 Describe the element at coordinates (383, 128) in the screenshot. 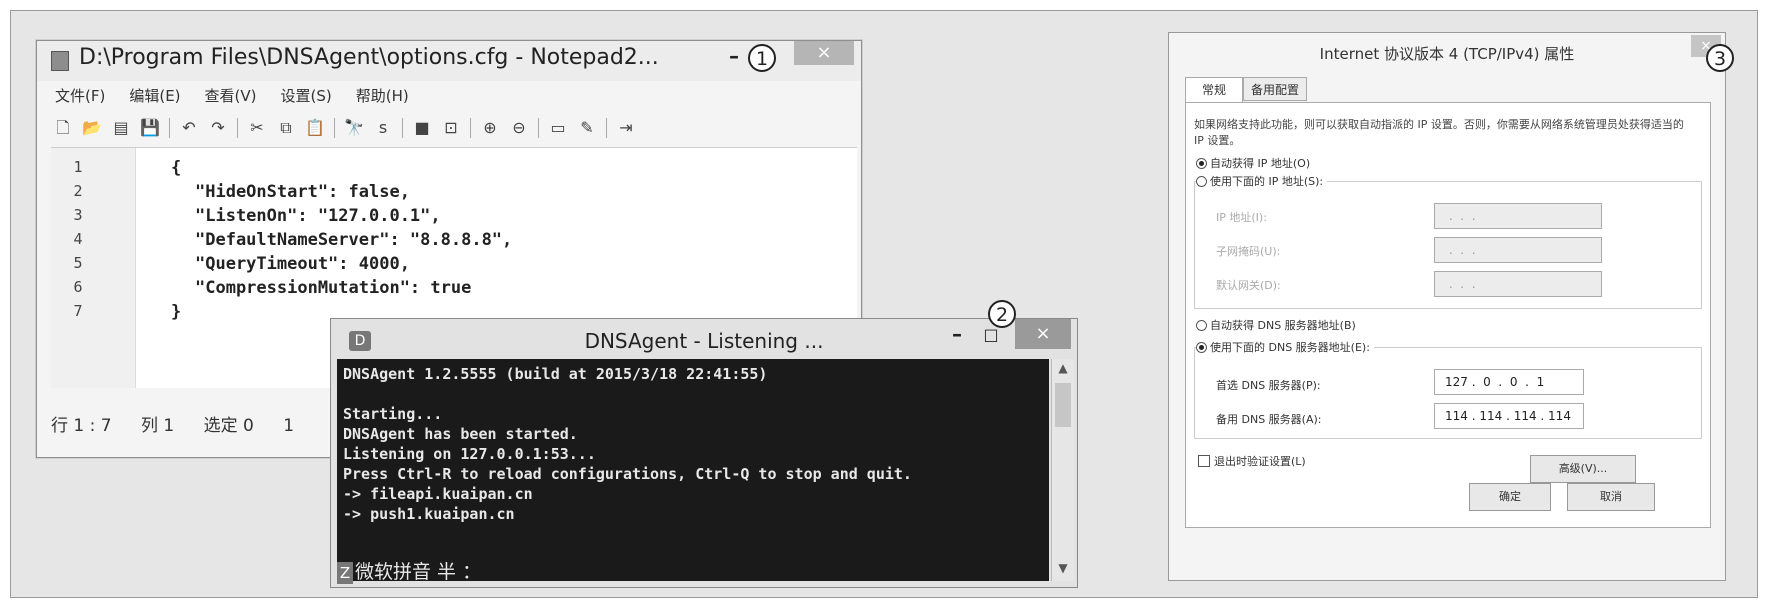

I see `replace-icon: ꜱ` at that location.